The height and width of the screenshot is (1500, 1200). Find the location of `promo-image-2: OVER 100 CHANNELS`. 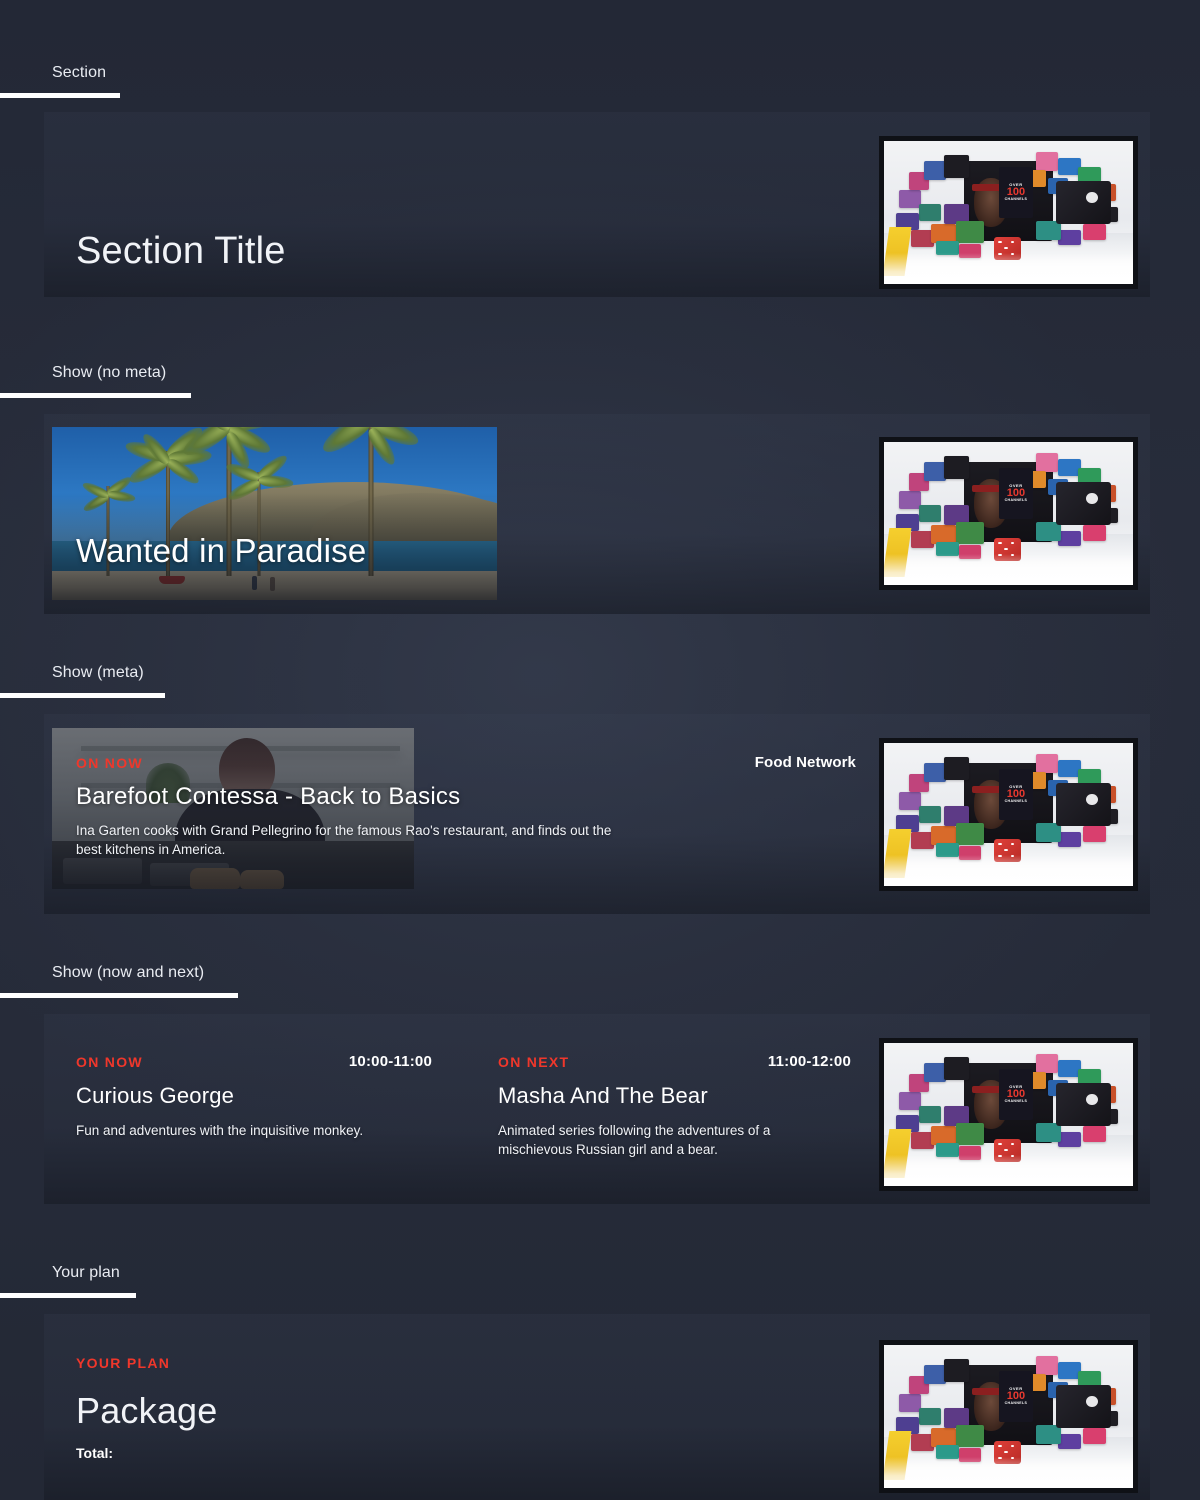

promo-image-2: OVER 100 CHANNELS is located at coordinates (1008, 513).